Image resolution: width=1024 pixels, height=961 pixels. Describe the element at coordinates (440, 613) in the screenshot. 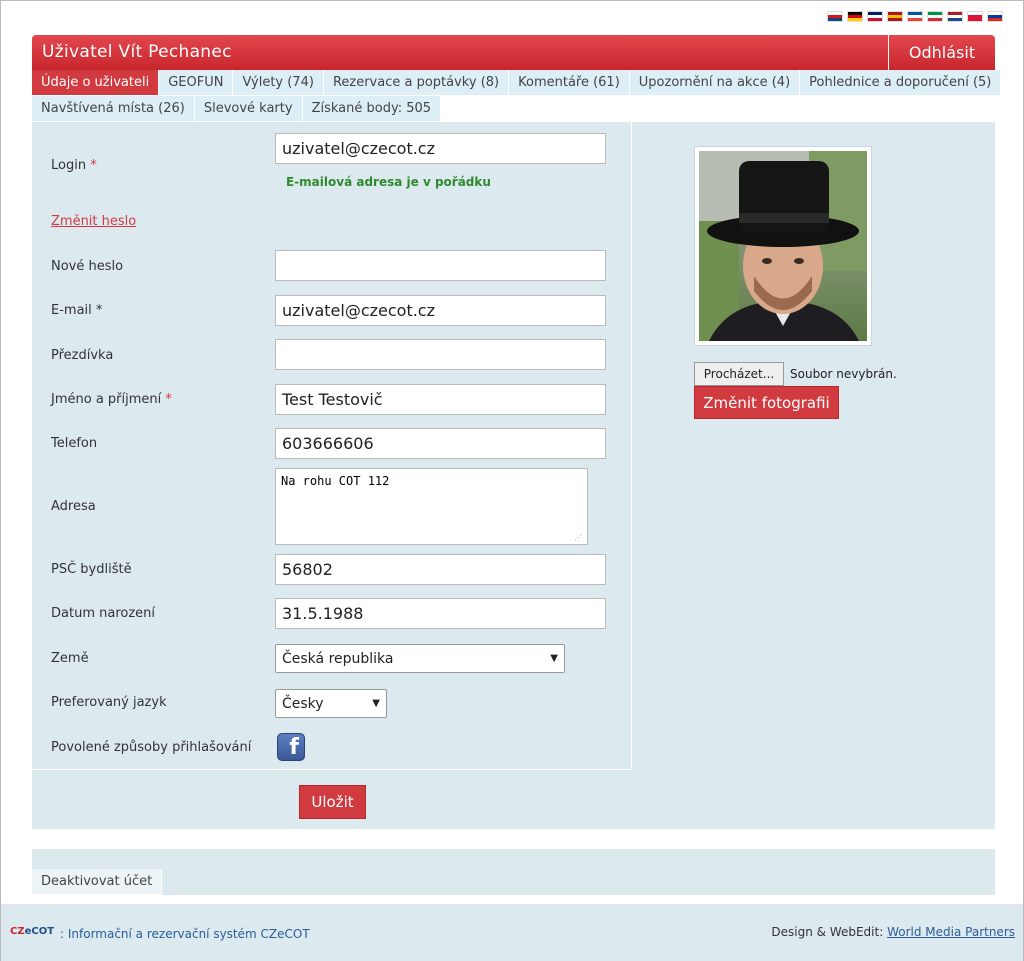

I see `birth-date-input` at that location.